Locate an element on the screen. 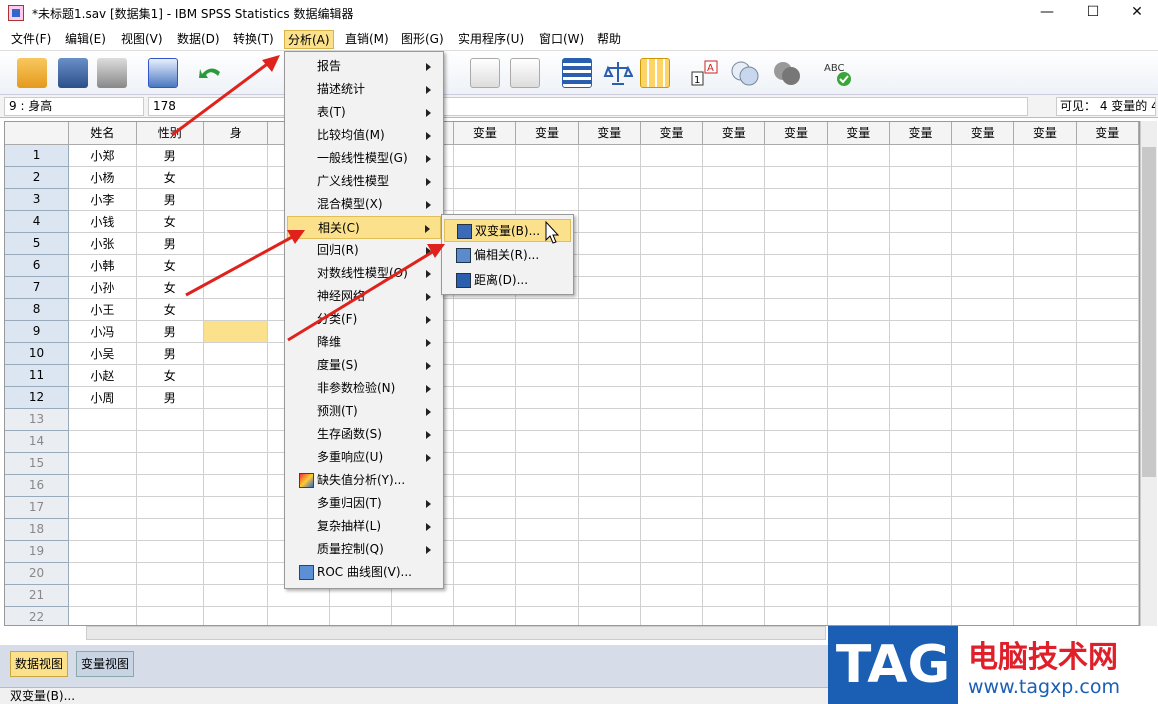 The image size is (1158, 704). analyze-menu-item: 多重响应(U) is located at coordinates (364, 457).